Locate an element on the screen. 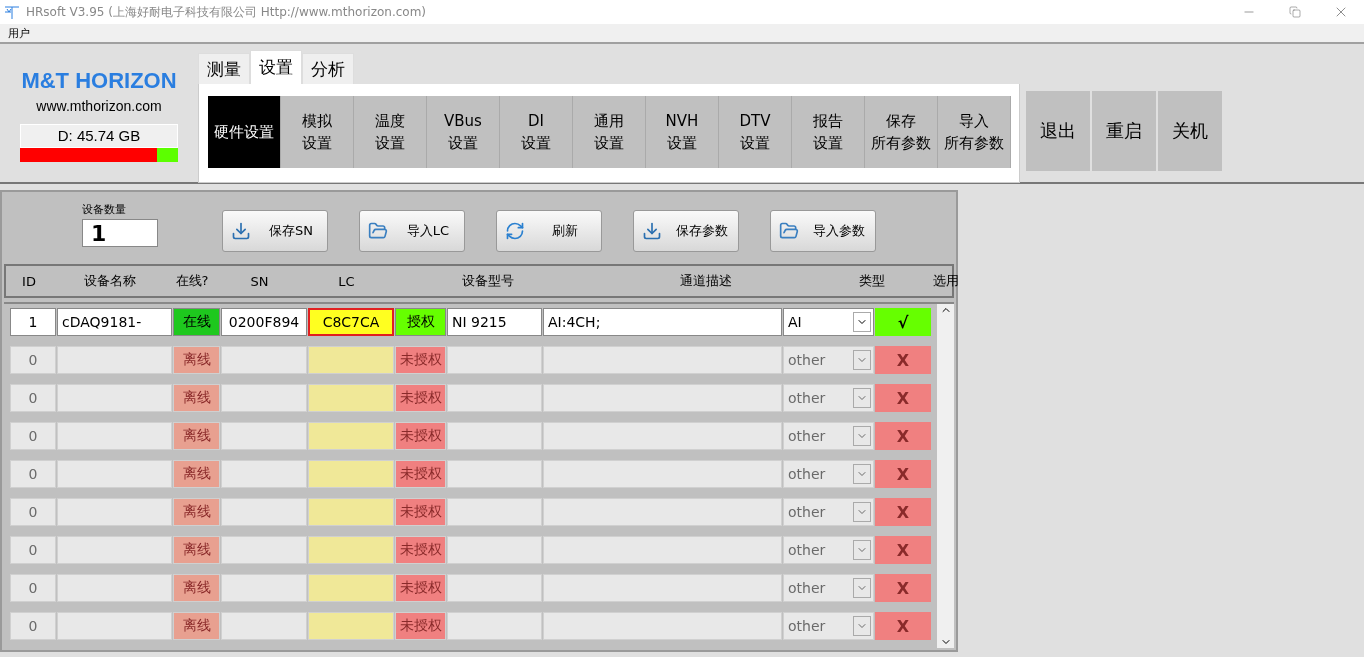 The width and height of the screenshot is (1364, 657). license-cell: 授权 is located at coordinates (420, 322).